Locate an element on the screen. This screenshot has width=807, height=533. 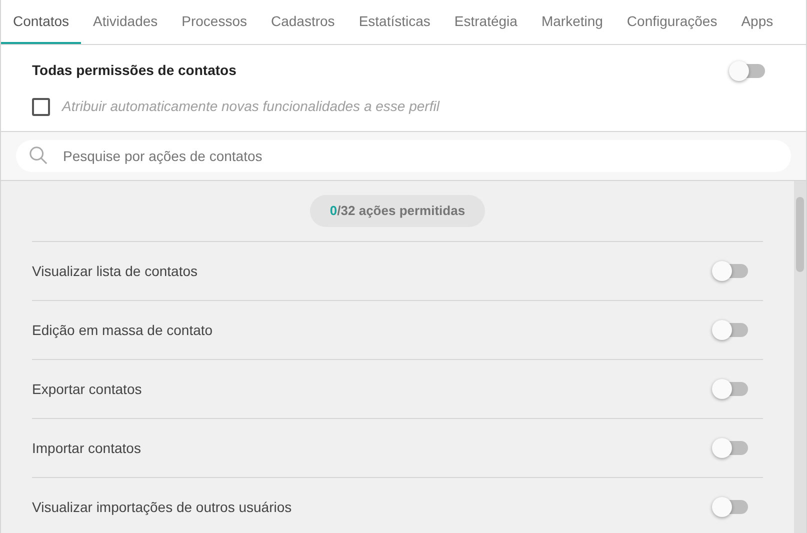
tab: Cadastros is located at coordinates (303, 22).